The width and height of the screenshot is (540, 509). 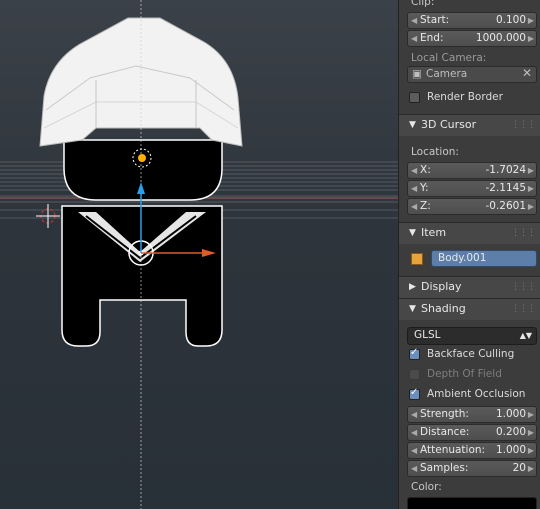 What do you see at coordinates (525, 335) in the screenshot?
I see `dropdown-arrows-icon: ▲▼` at bounding box center [525, 335].